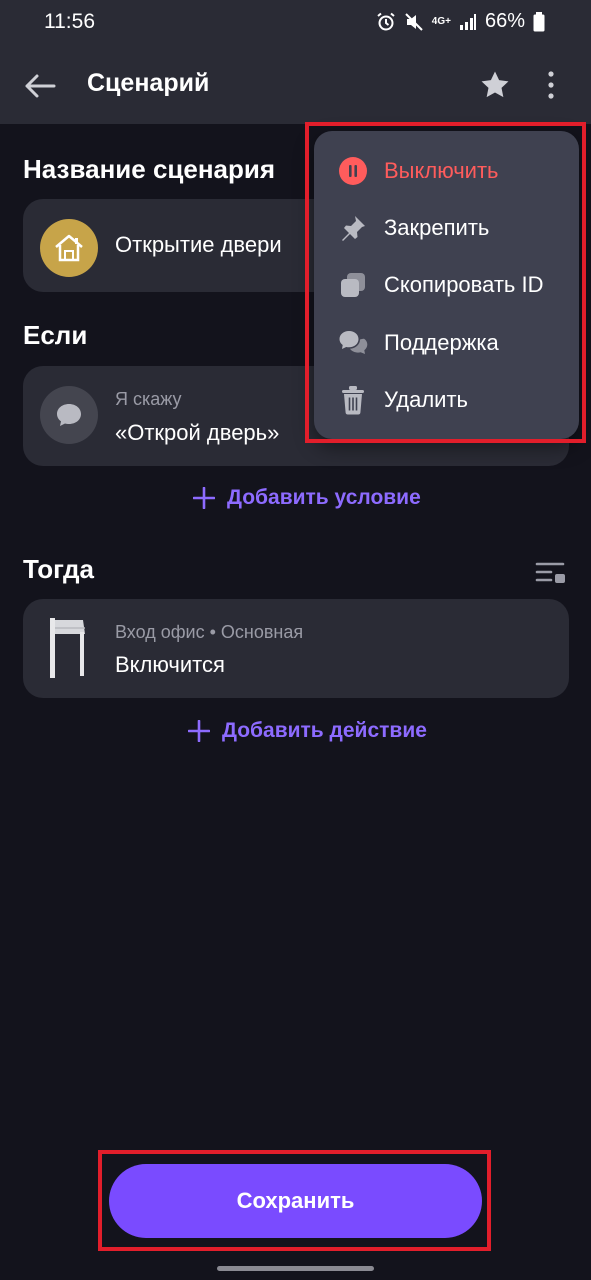  Describe the element at coordinates (148, 83) in the screenshot. I see `page-title: Сценарий` at that location.